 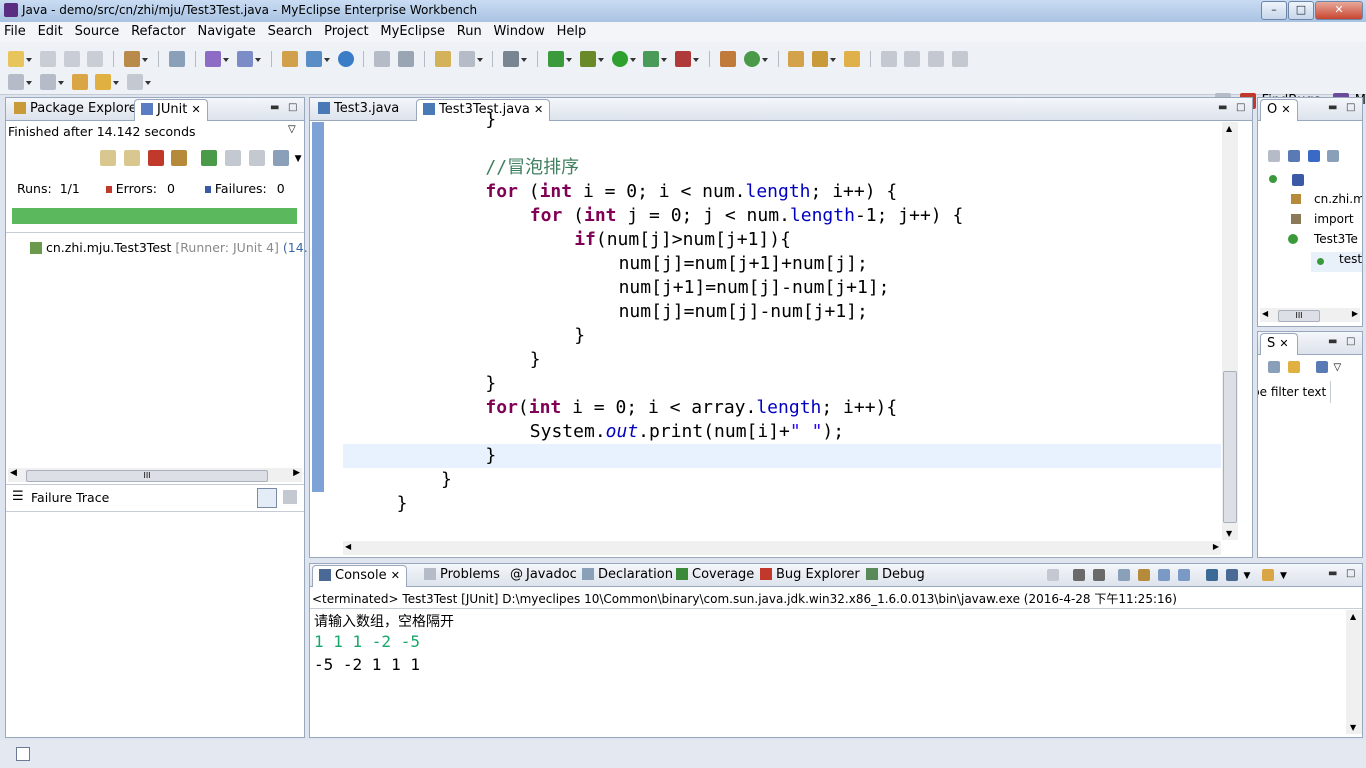 I want to click on new-icon, so click(x=16, y=59).